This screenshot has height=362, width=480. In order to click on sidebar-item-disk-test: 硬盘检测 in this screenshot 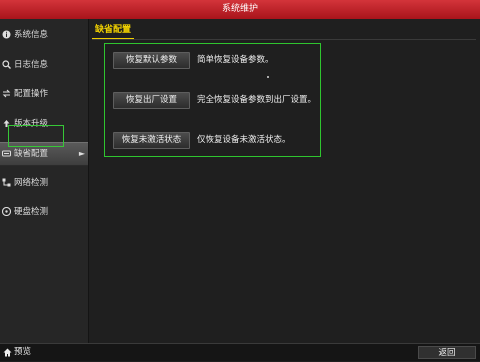, I will do `click(44, 212)`.